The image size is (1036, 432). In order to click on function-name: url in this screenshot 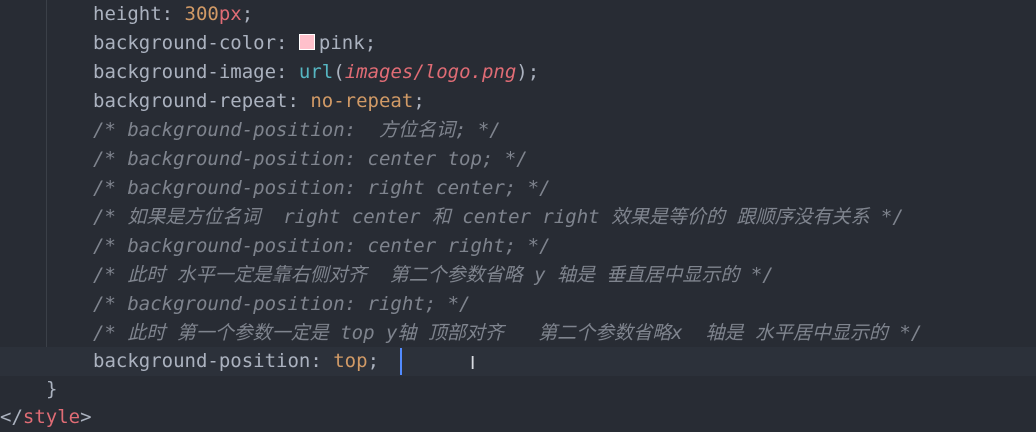, I will do `click(316, 72)`.